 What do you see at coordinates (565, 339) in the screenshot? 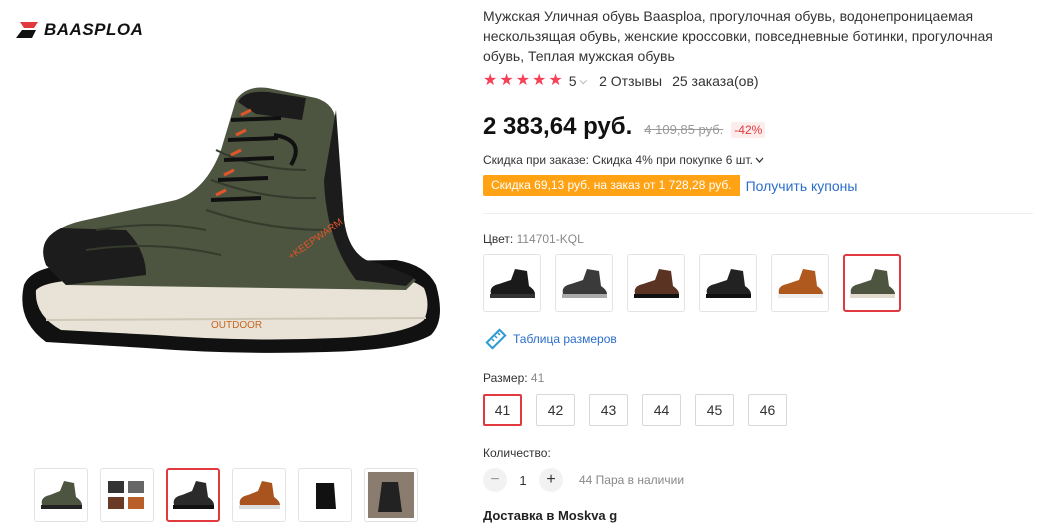
I see `size-chart-label: Таблица размеров` at bounding box center [565, 339].